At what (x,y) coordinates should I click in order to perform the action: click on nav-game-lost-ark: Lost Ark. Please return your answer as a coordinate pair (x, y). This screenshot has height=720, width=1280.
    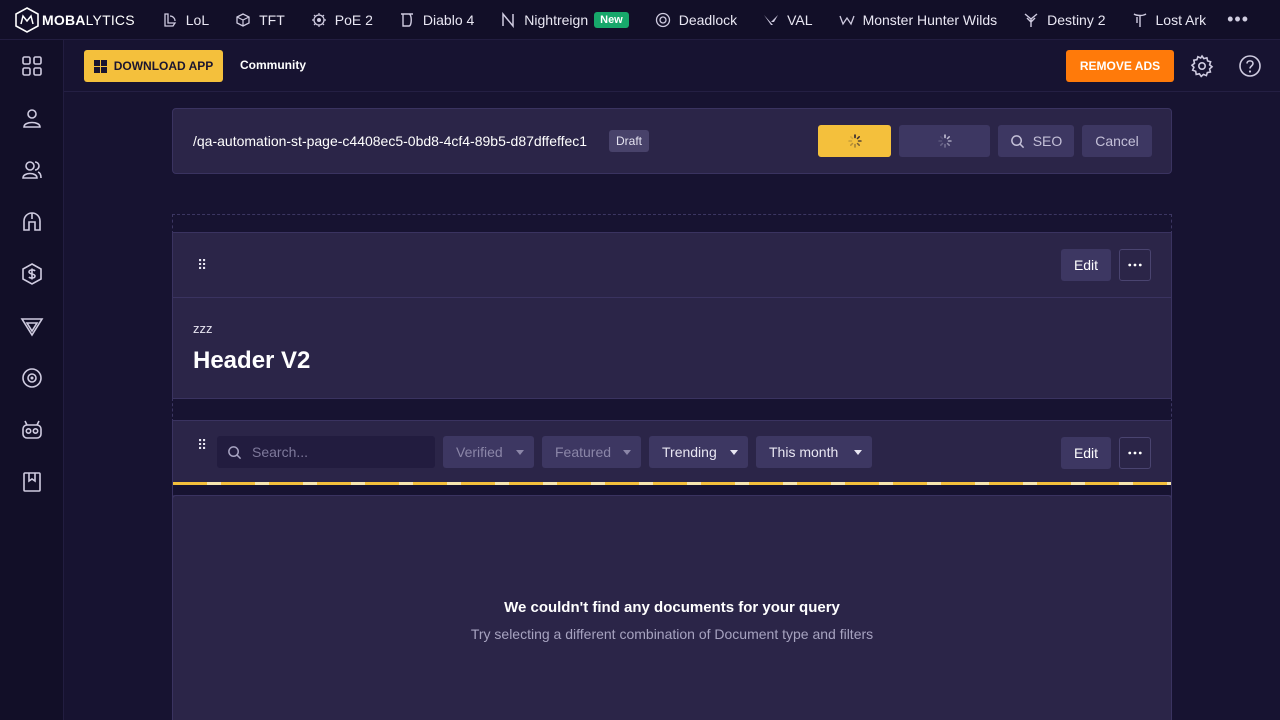
    Looking at the image, I should click on (1169, 20).